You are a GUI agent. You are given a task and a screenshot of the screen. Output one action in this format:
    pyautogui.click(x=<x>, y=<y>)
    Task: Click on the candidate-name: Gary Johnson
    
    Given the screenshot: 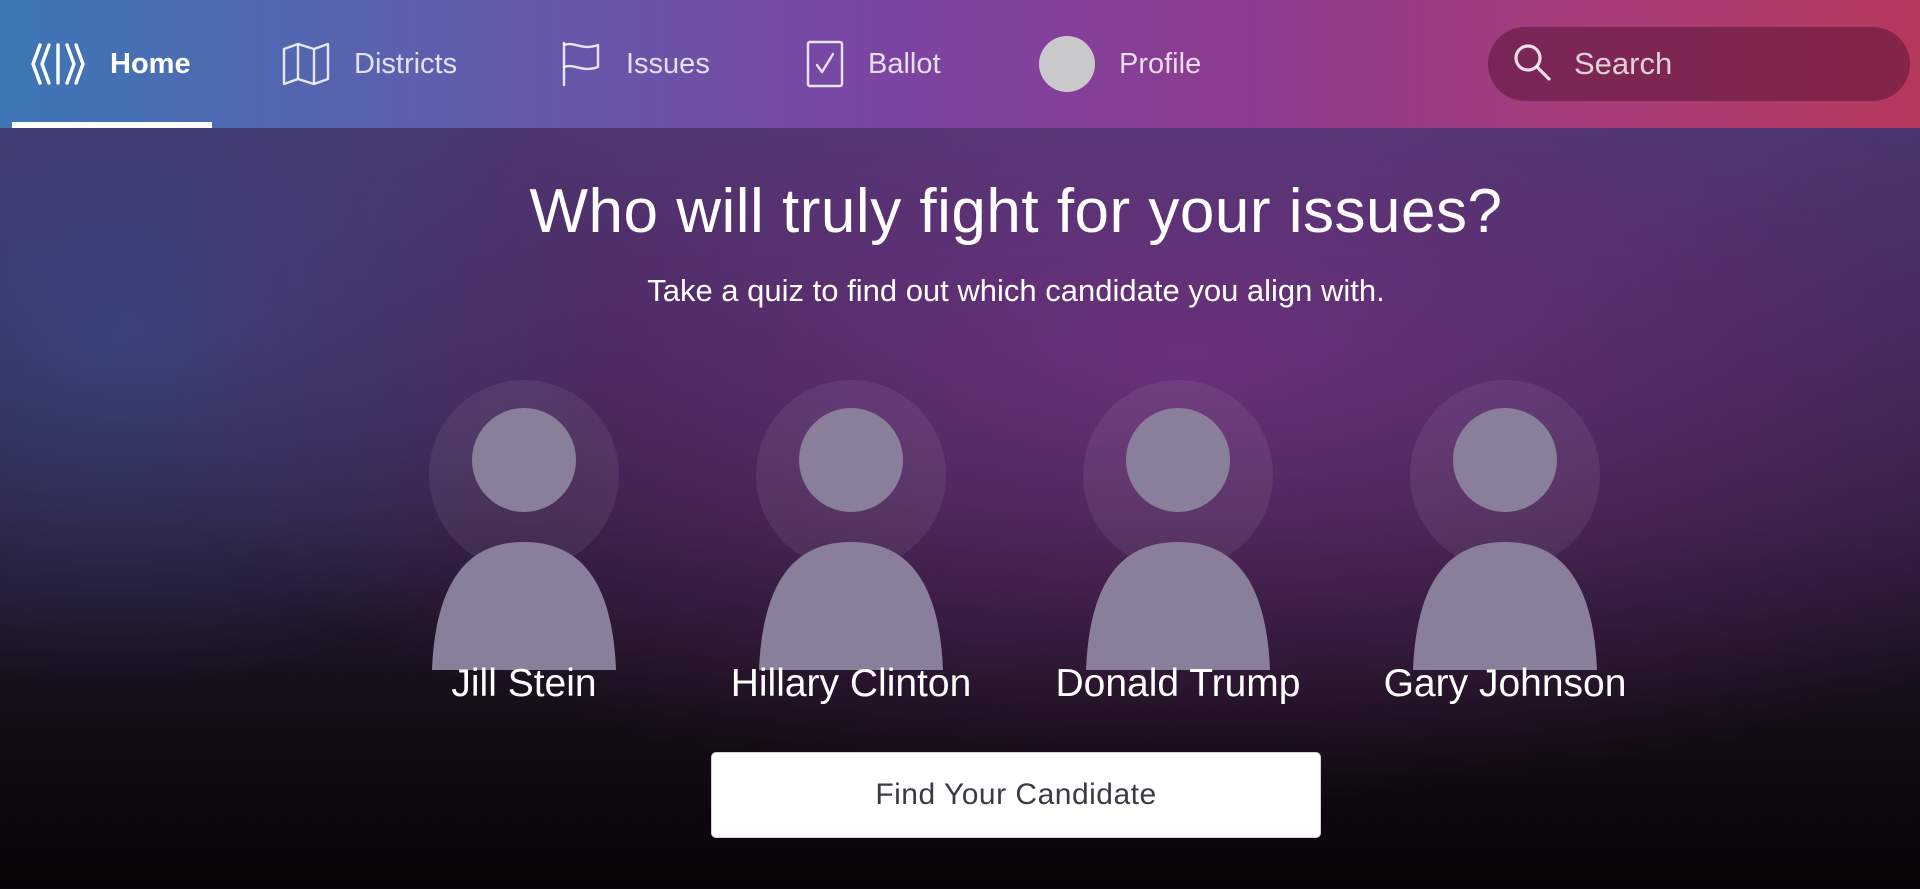 What is the action you would take?
    pyautogui.click(x=1505, y=683)
    